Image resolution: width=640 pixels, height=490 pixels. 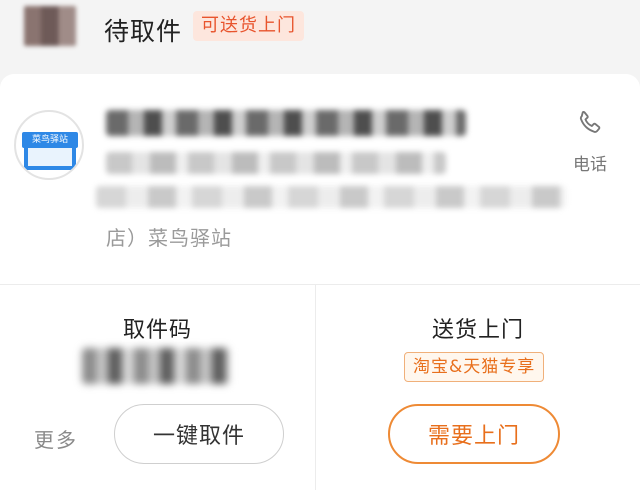 What do you see at coordinates (477, 330) in the screenshot?
I see `door-delivery-title: 送货上门` at bounding box center [477, 330].